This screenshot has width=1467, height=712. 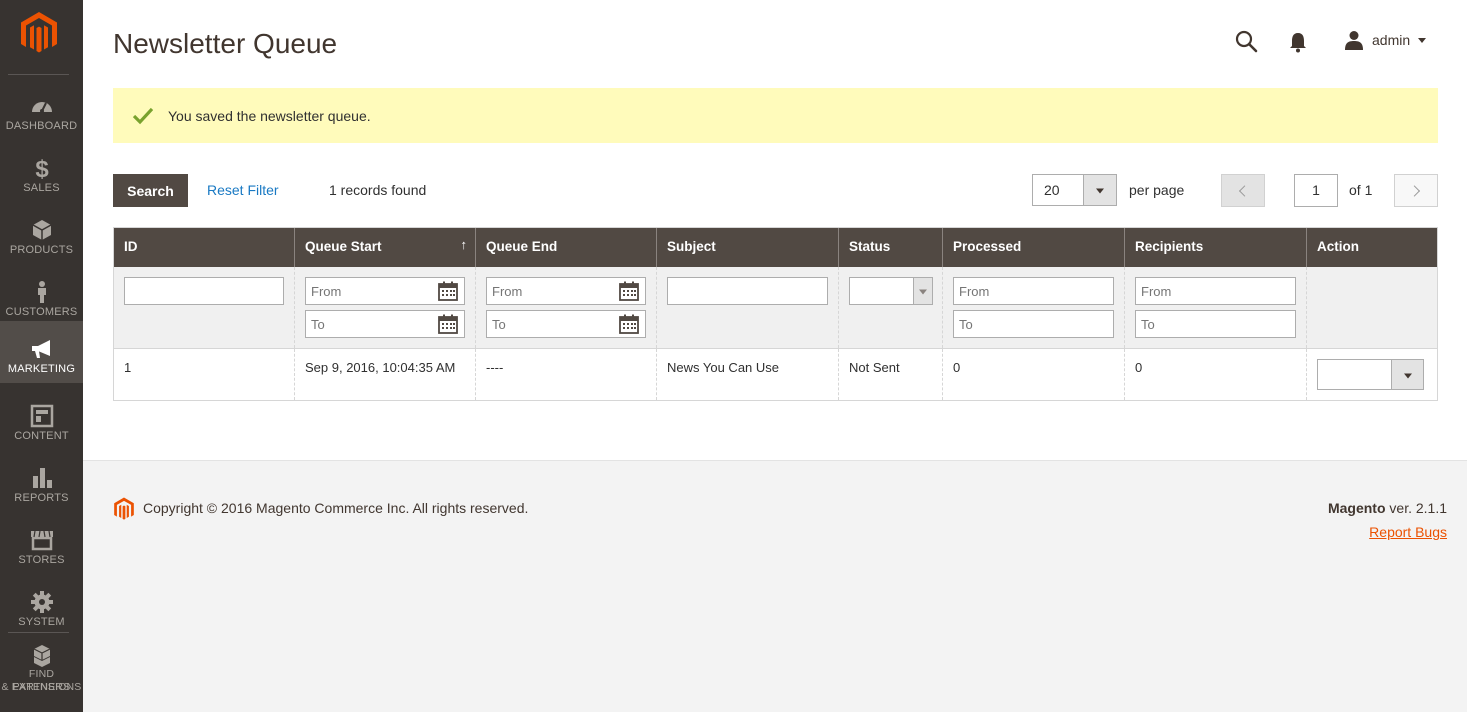 I want to click on nav-products: PRODUCTS, so click(x=41, y=233).